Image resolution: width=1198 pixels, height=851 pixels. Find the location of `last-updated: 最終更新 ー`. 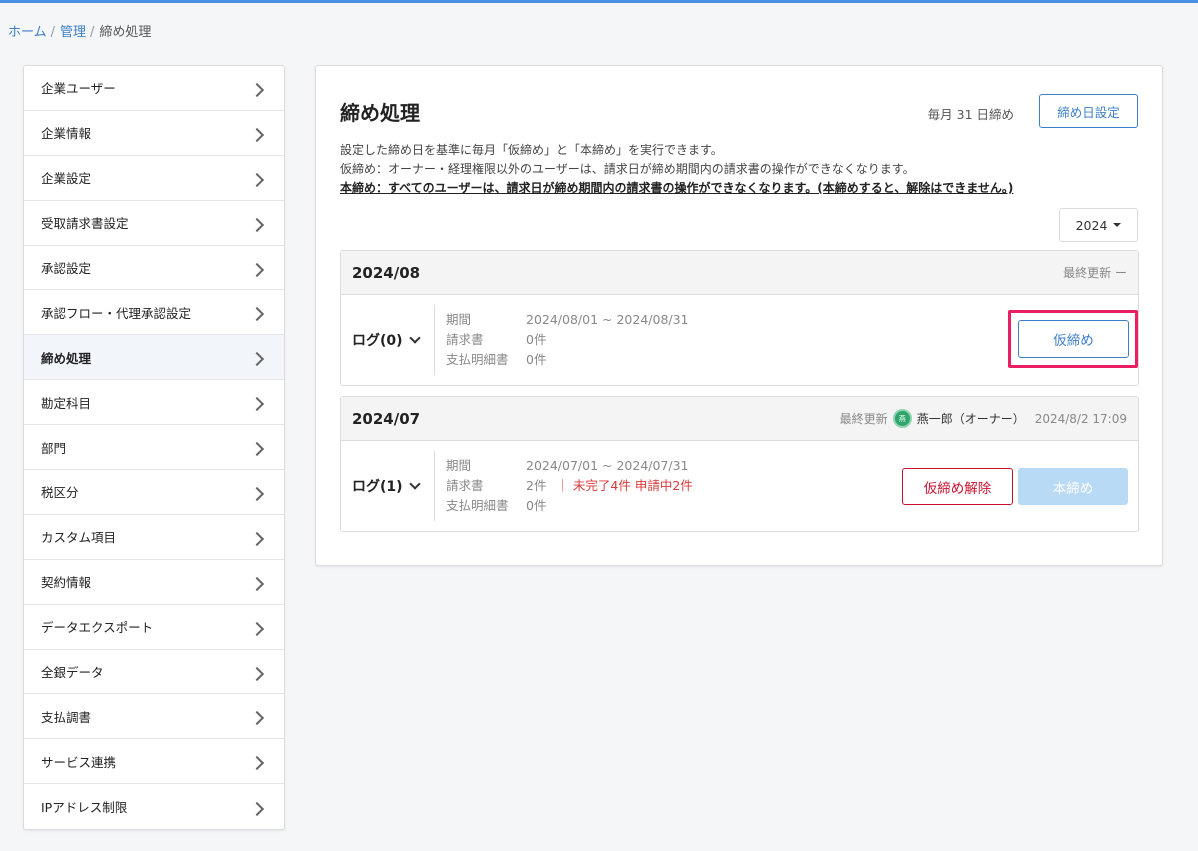

last-updated: 最終更新 ー is located at coordinates (1095, 273).